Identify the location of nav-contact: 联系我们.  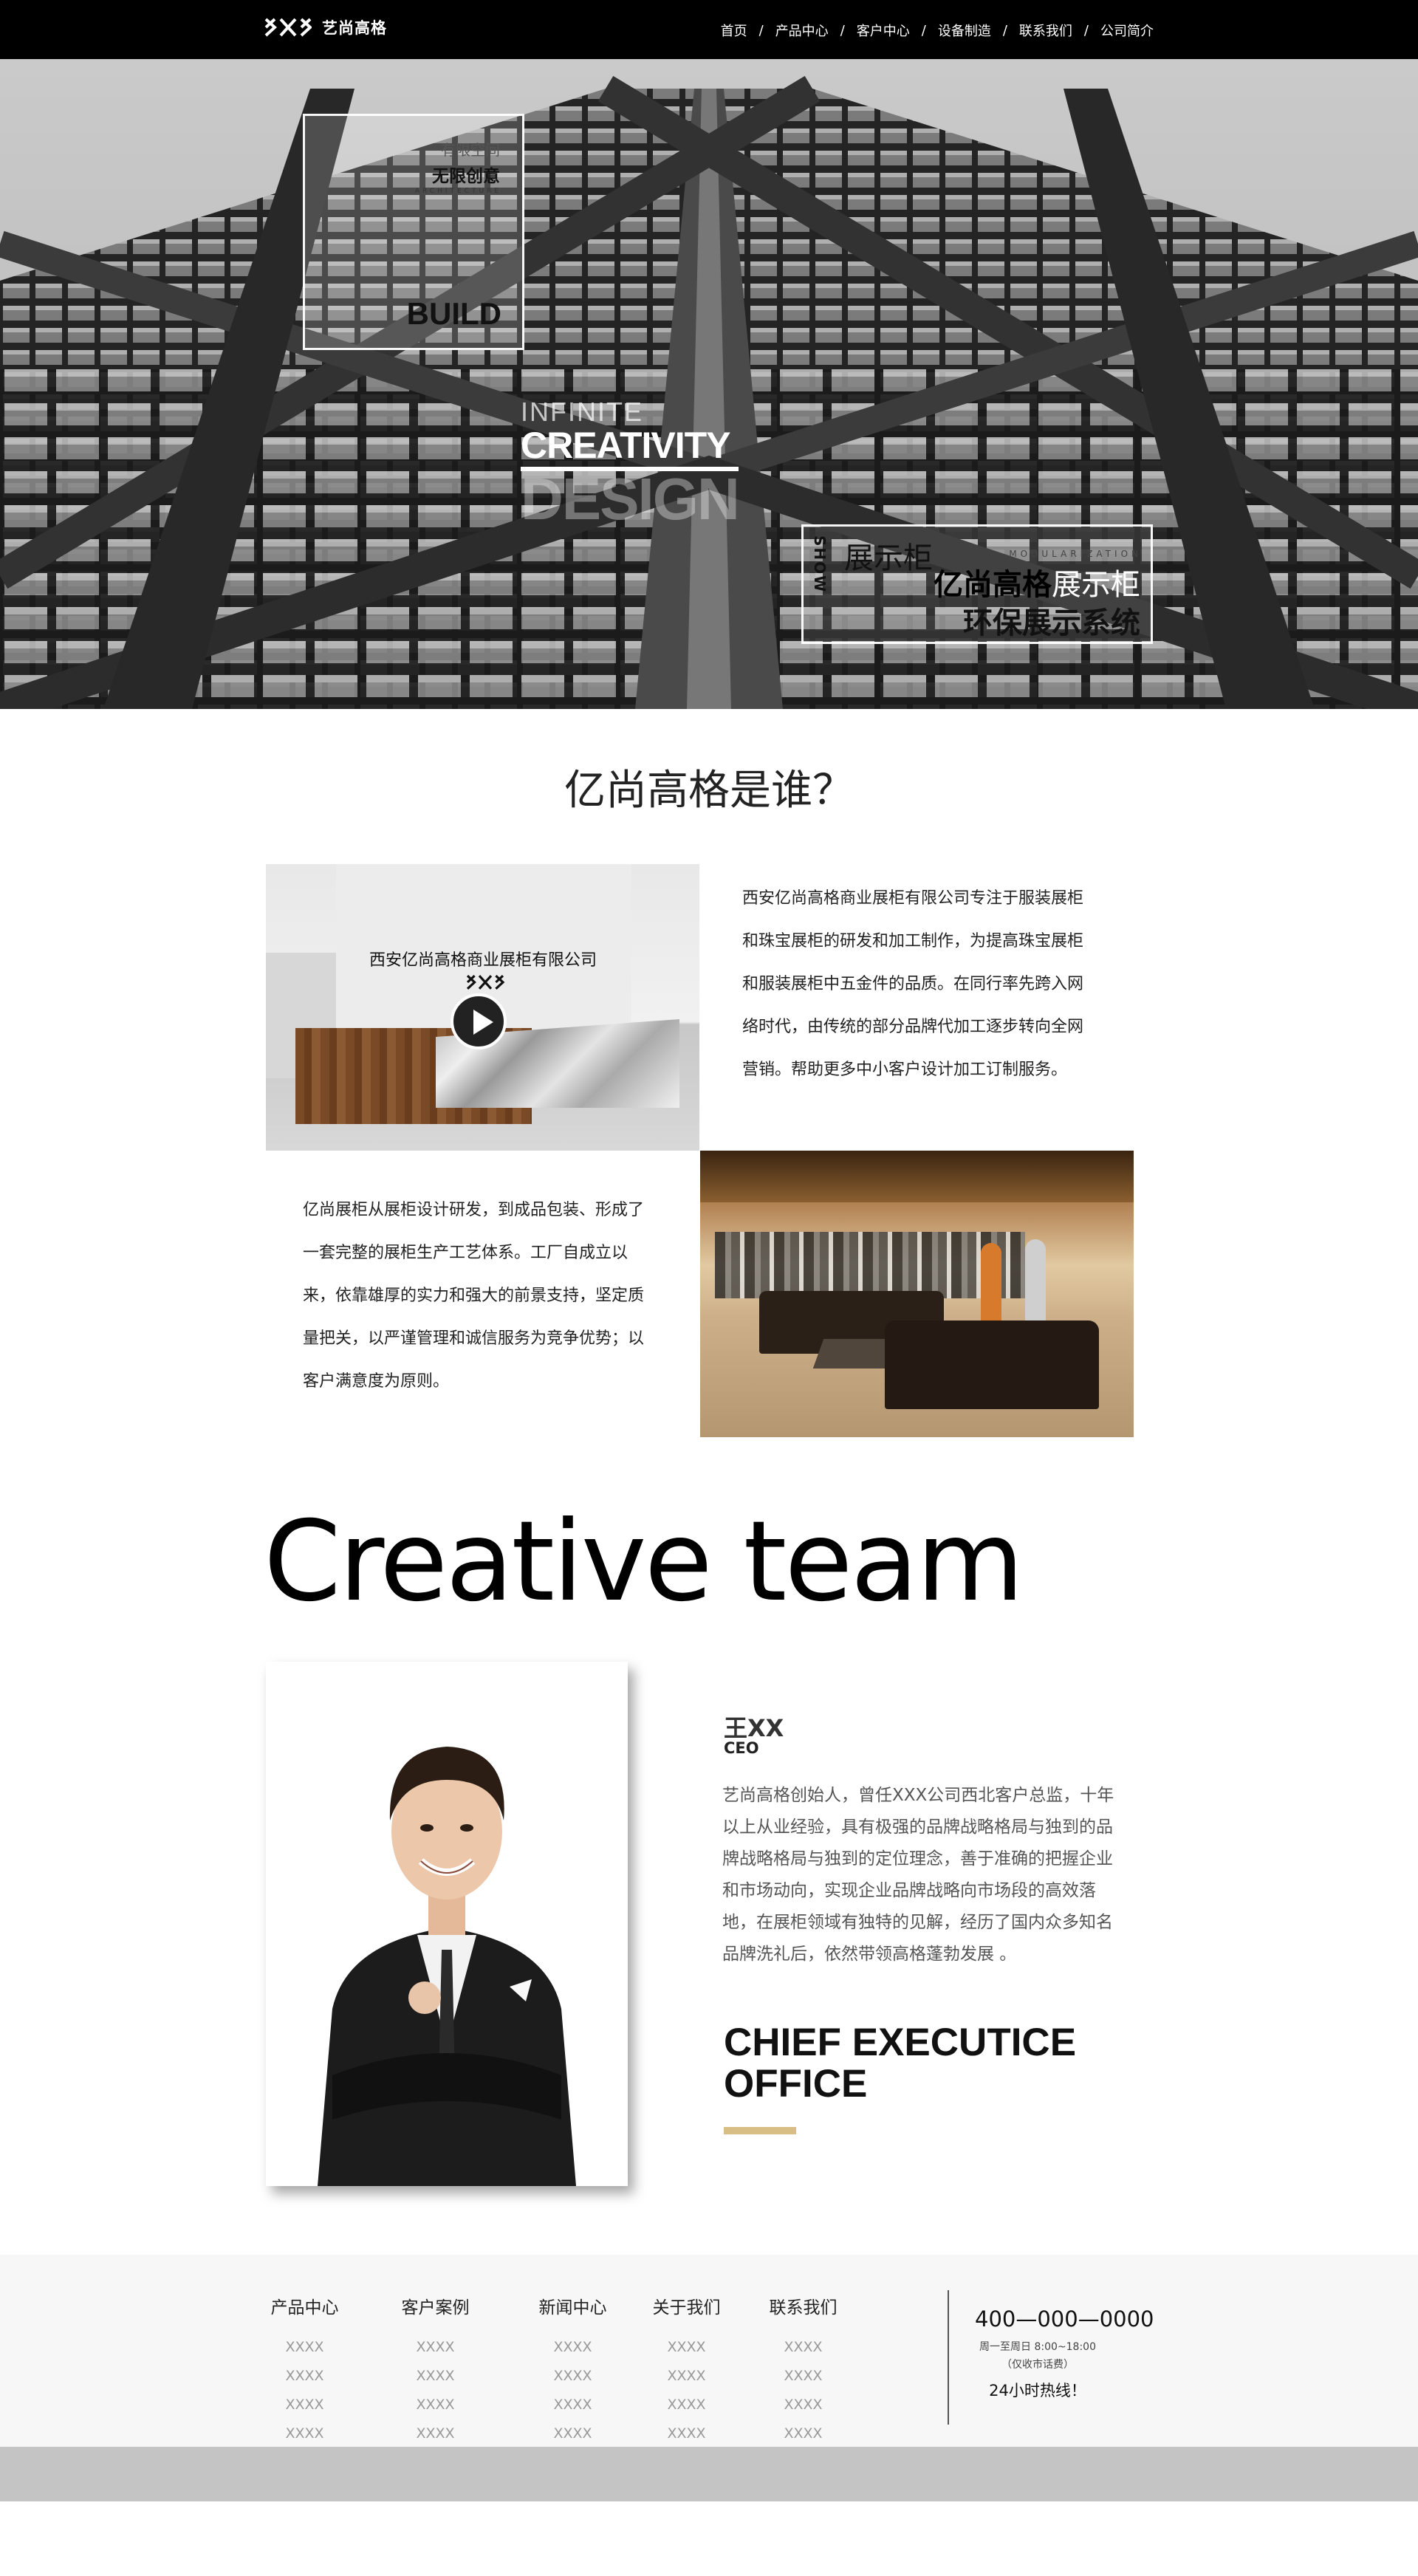
(1045, 30).